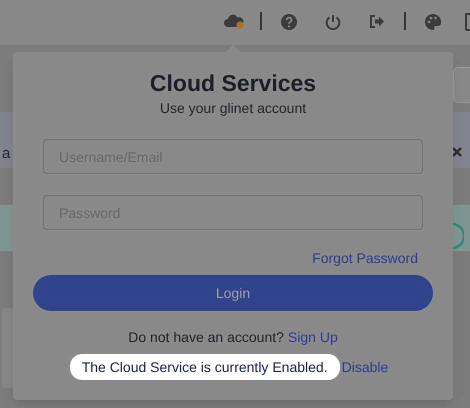 The width and height of the screenshot is (470, 408). Describe the element at coordinates (233, 108) in the screenshot. I see `dialog-subtitle: Use your glinet account` at that location.